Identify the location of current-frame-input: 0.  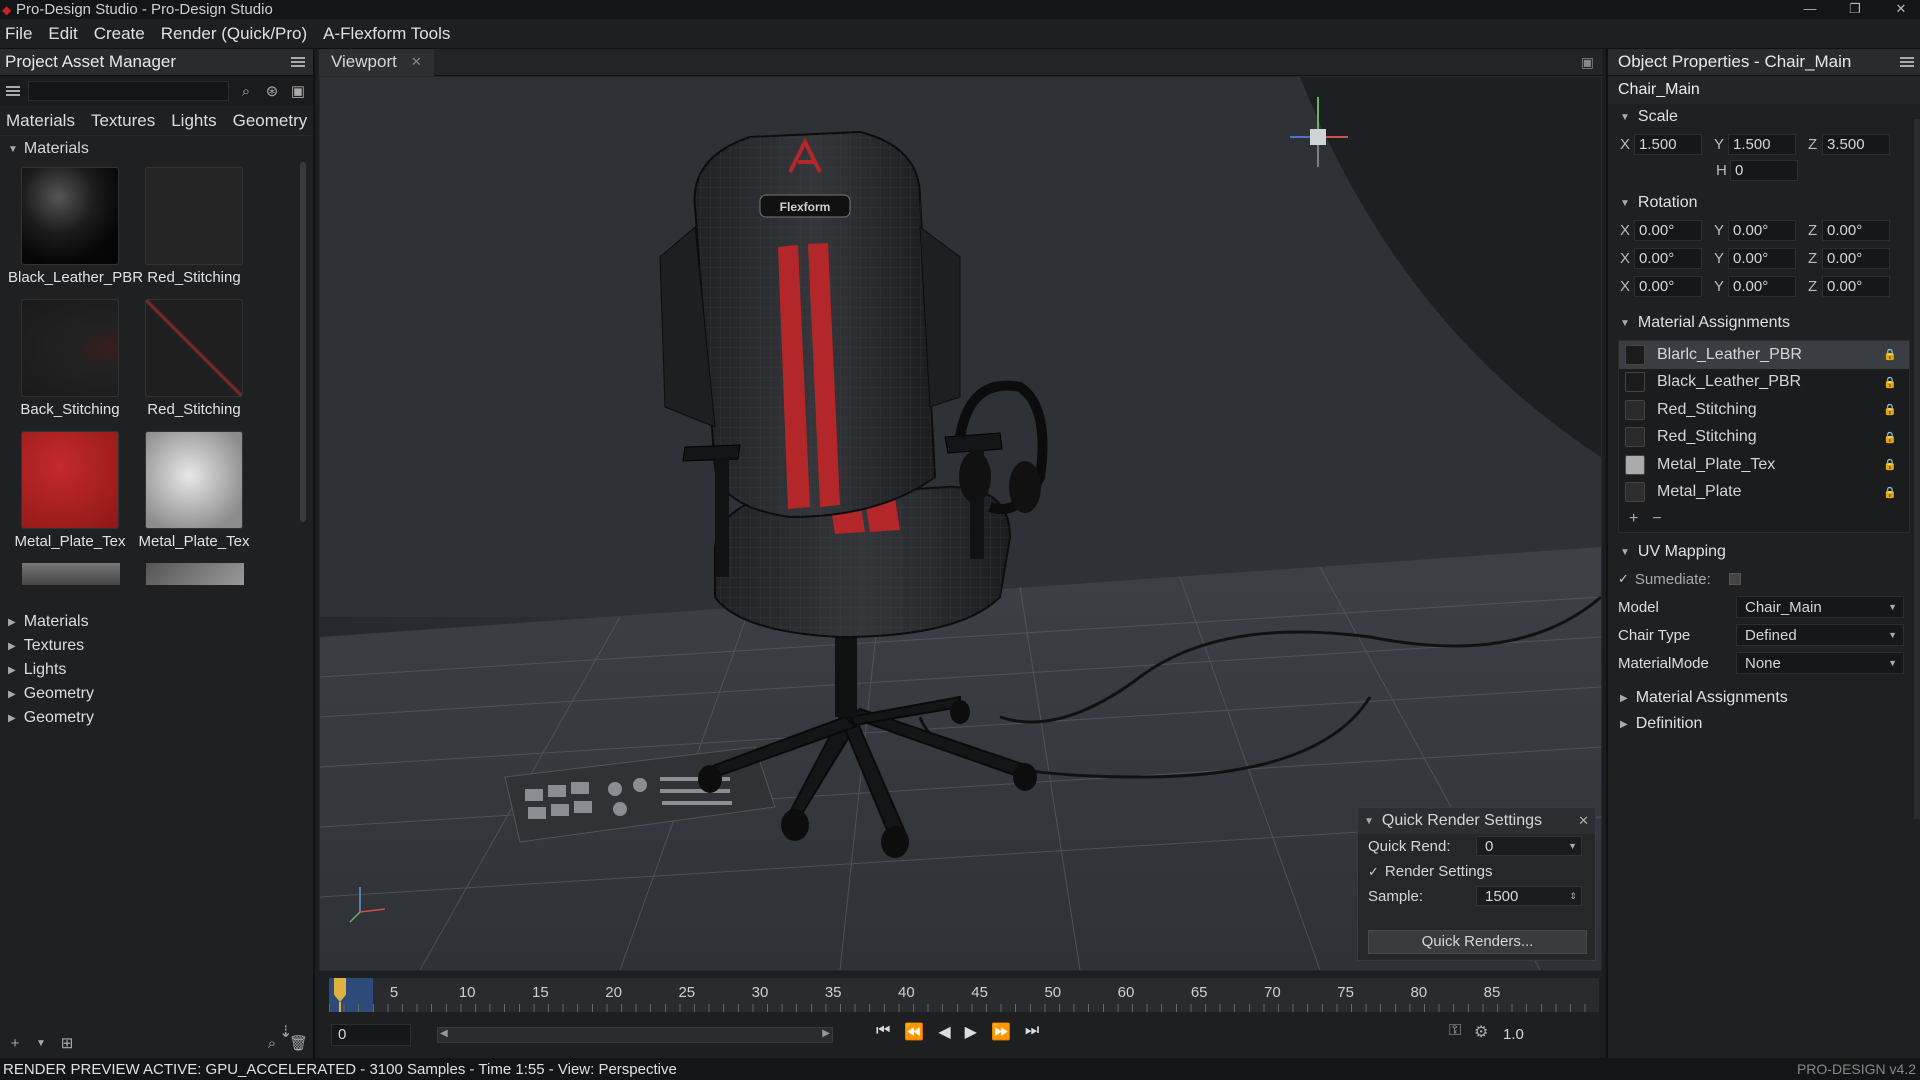
(371, 1035).